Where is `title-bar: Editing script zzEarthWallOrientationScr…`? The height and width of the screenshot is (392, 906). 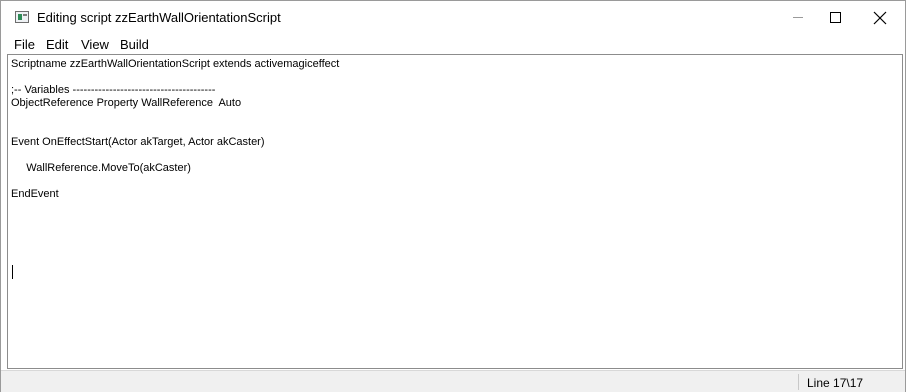 title-bar: Editing script zzEarthWallOrientationScr… is located at coordinates (453, 17).